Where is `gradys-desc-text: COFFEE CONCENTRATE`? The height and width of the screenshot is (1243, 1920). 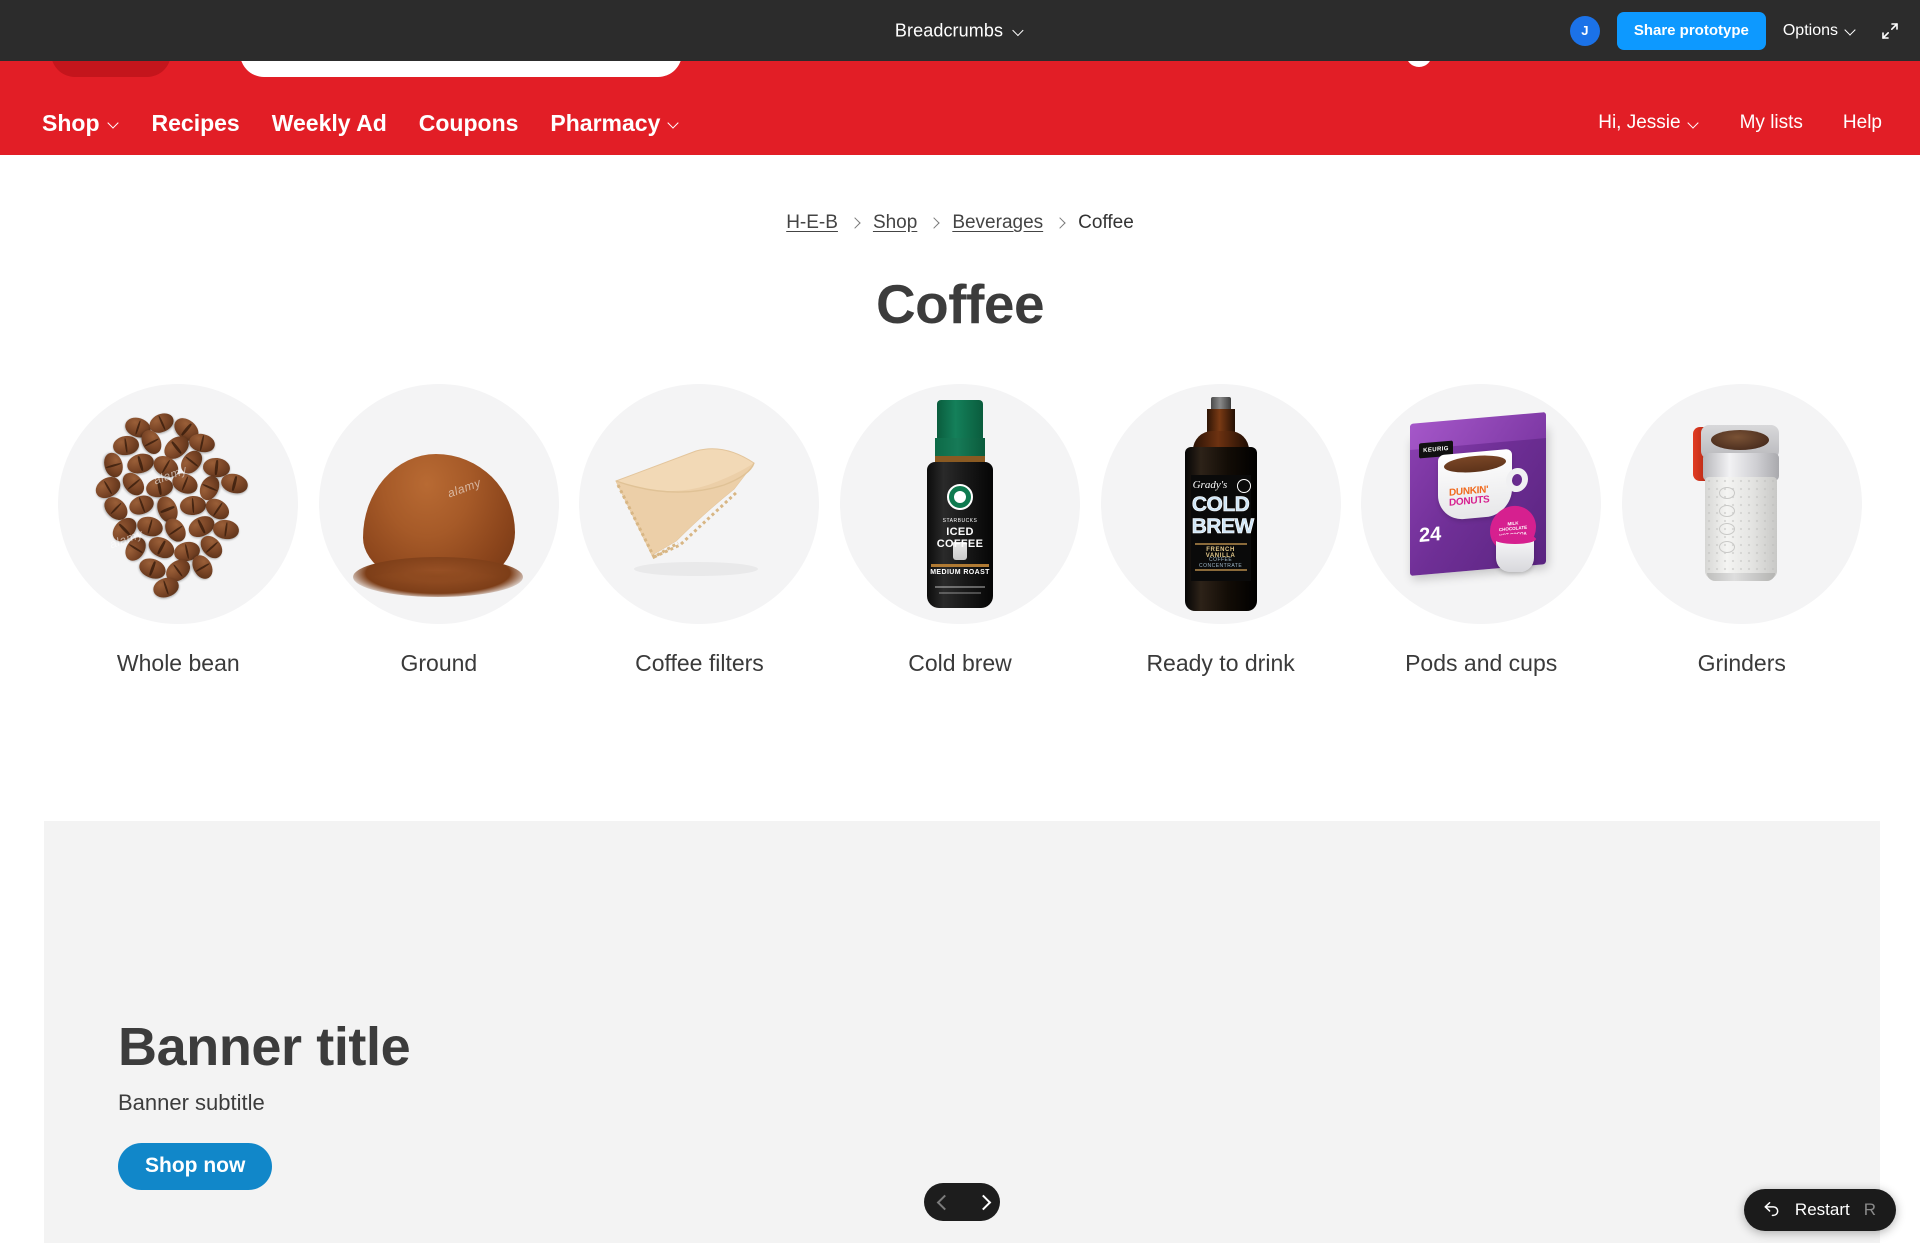
gradys-desc-text: COFFEE CONCENTRATE is located at coordinates (1221, 563).